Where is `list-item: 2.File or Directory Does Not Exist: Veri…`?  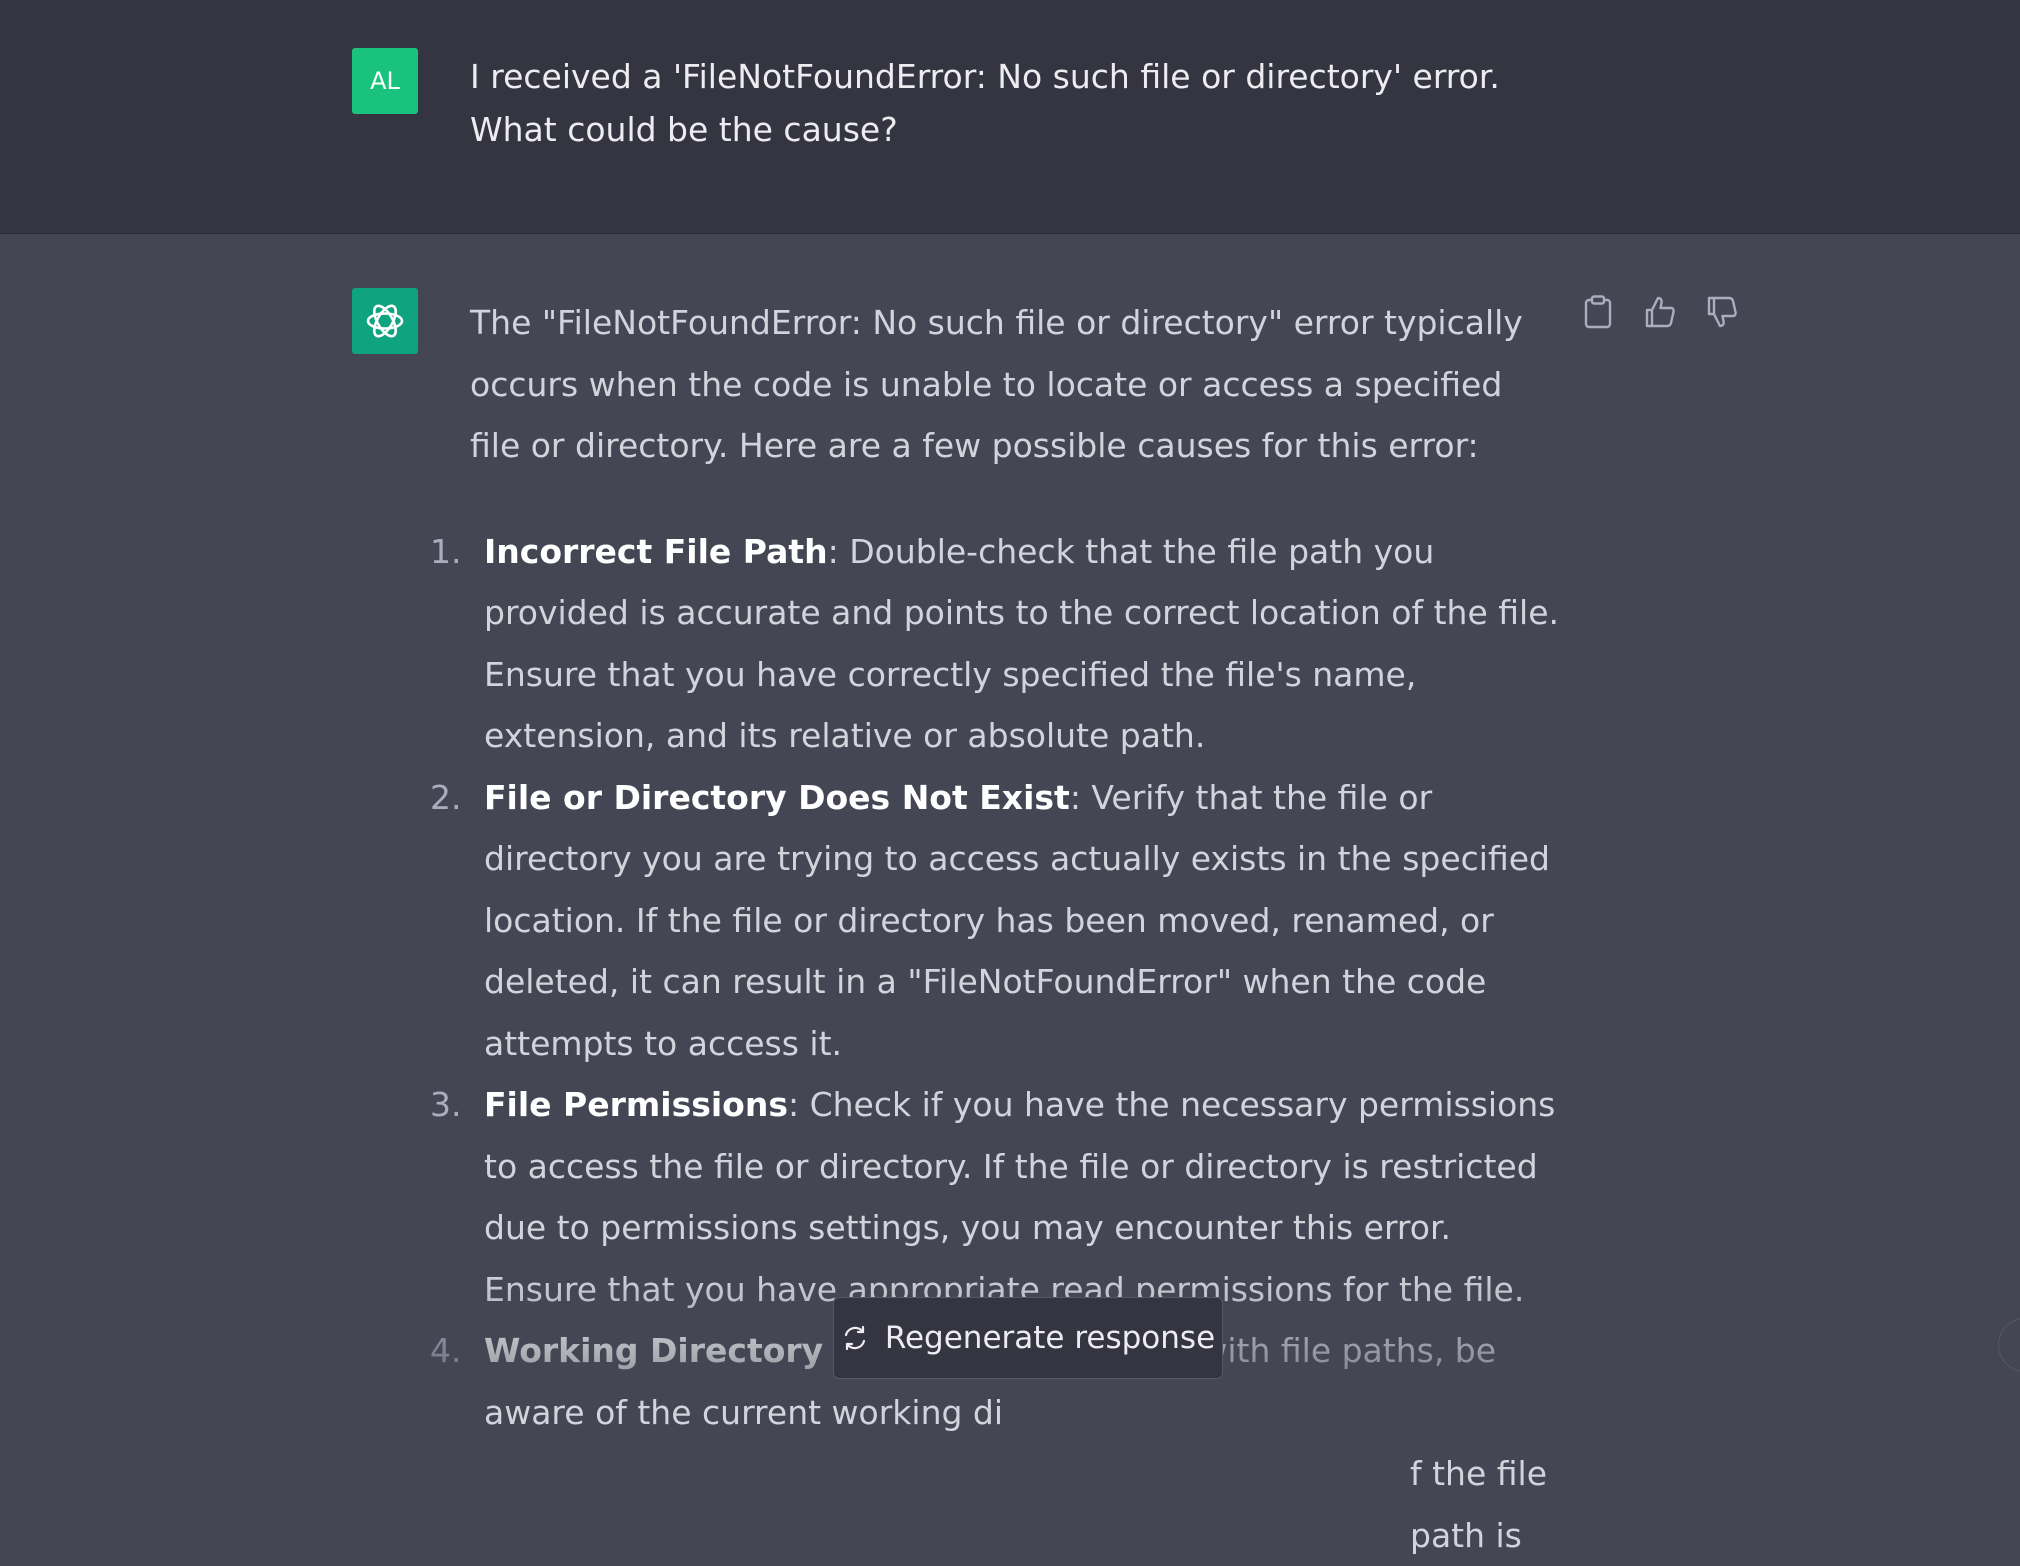
list-item: 2.File or Directory Does Not Exist: Veri… is located at coordinates (1015, 921).